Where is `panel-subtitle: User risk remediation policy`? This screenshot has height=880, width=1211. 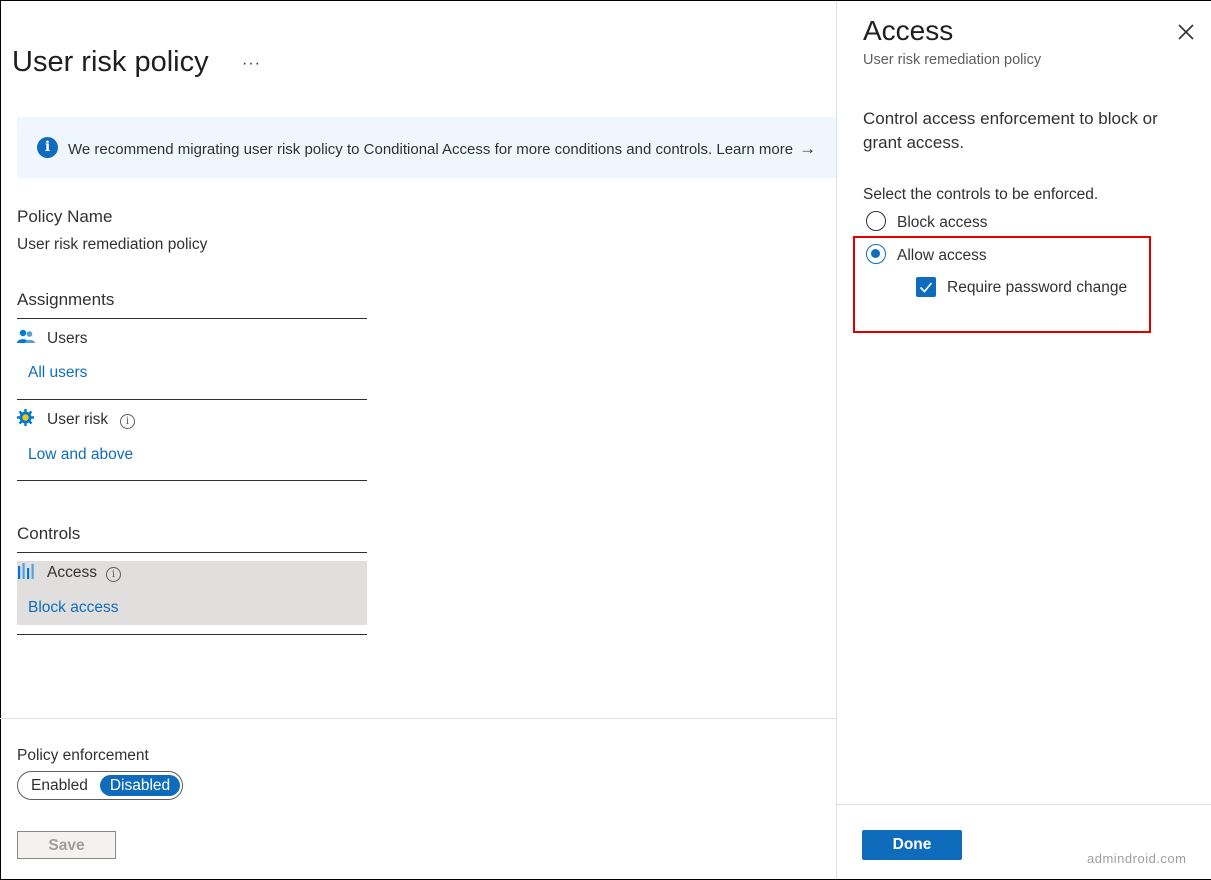
panel-subtitle: User risk remediation policy is located at coordinates (952, 60).